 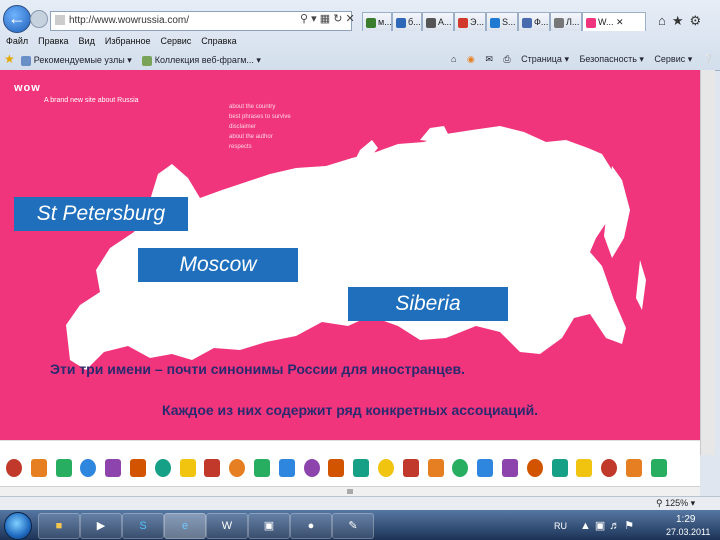 I want to click on forward-button, so click(x=39, y=19).